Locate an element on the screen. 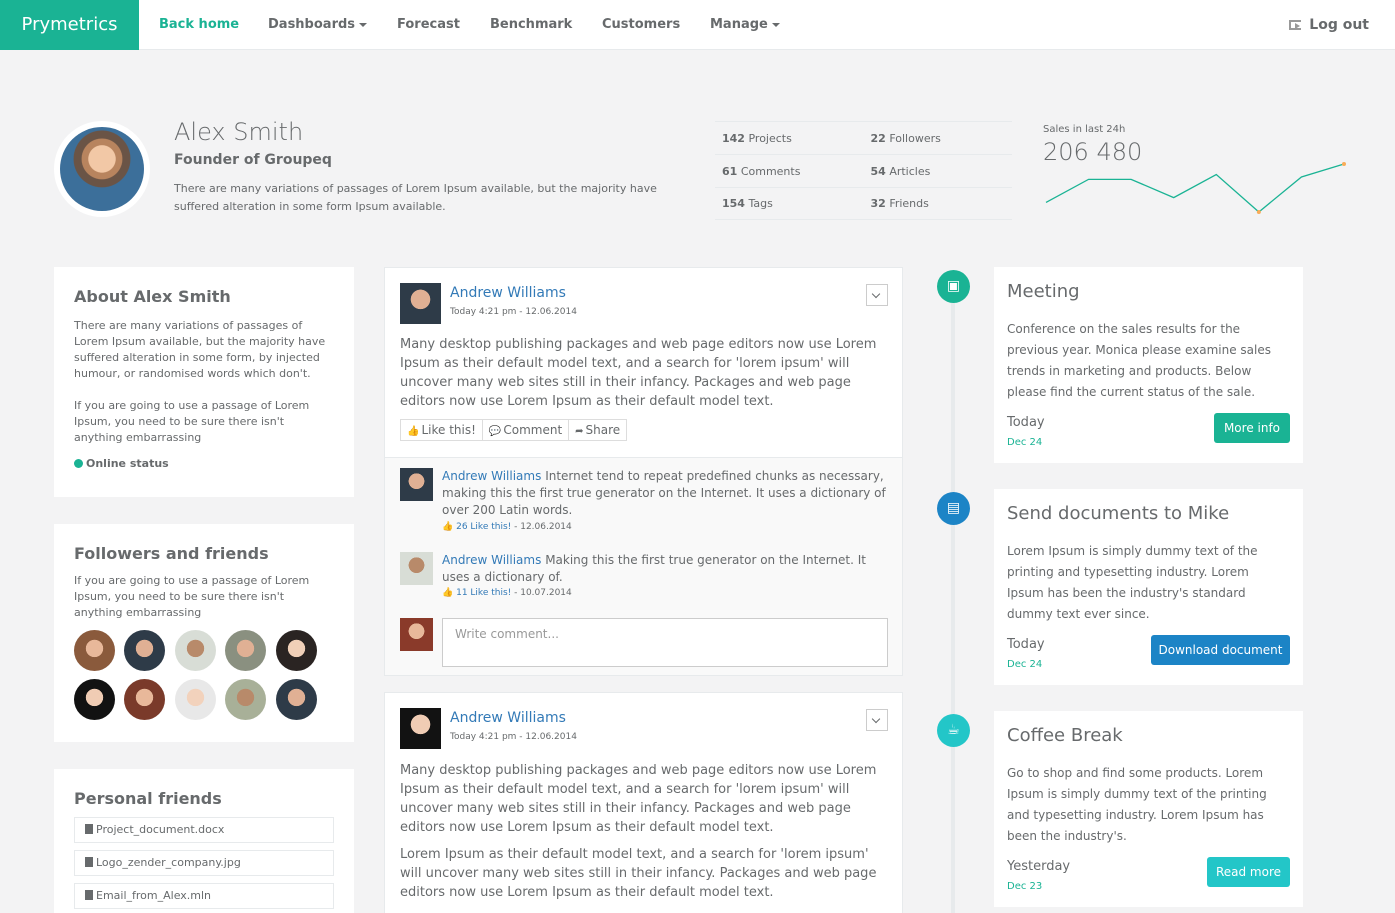  stat-comments: 61 Comments is located at coordinates (761, 171).